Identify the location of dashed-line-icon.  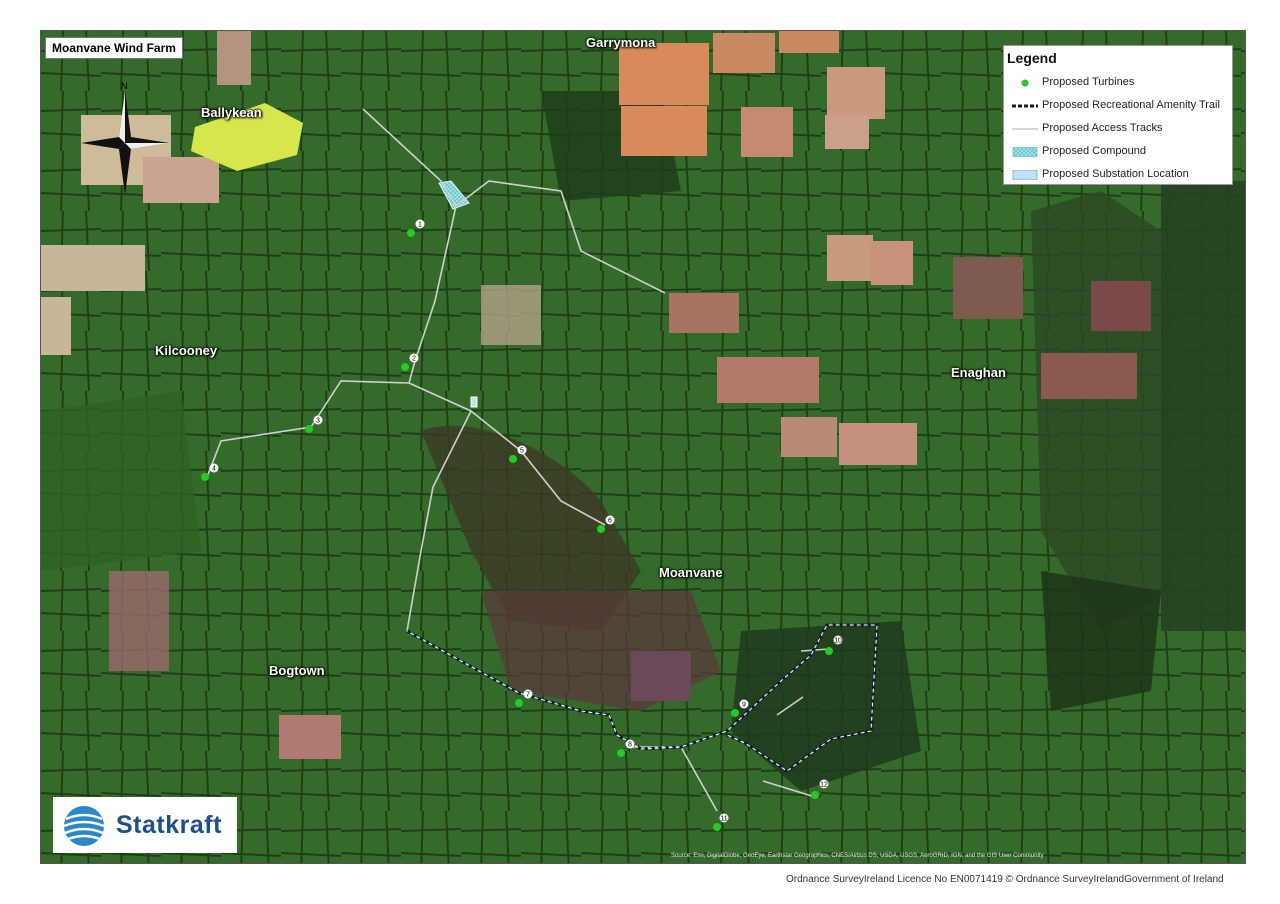
(1025, 106).